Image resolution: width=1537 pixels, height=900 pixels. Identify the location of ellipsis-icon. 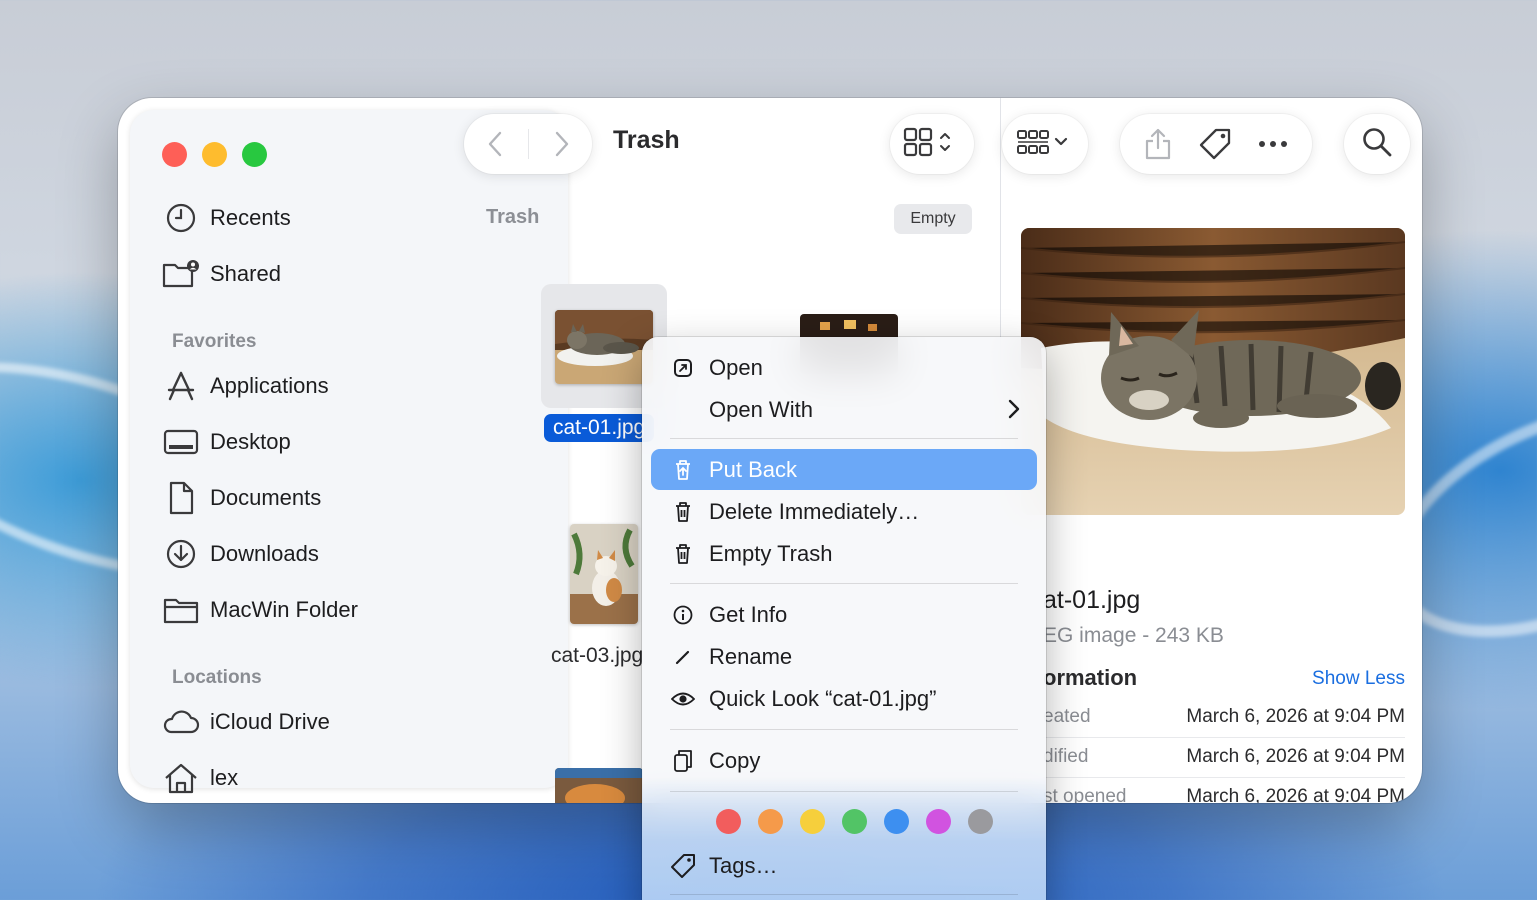
(1273, 144).